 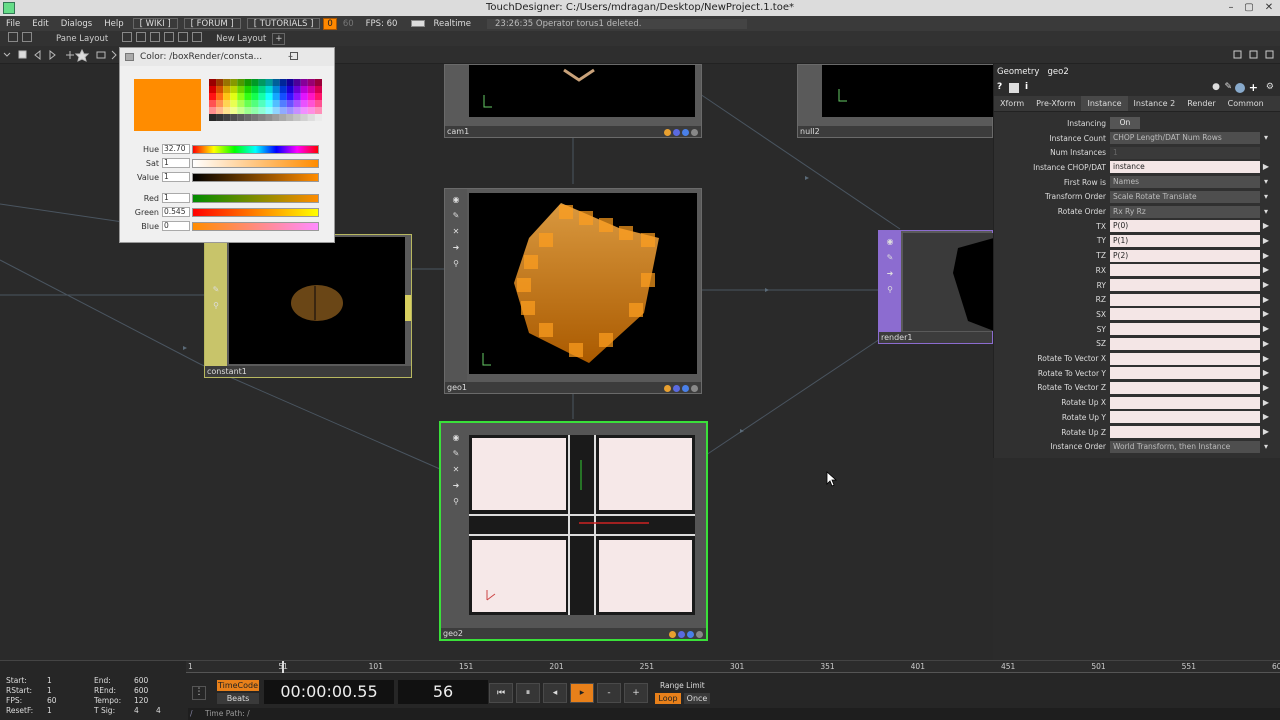 I want to click on param-value: CHOP Length/DAT Num Rows, so click(x=1185, y=138).